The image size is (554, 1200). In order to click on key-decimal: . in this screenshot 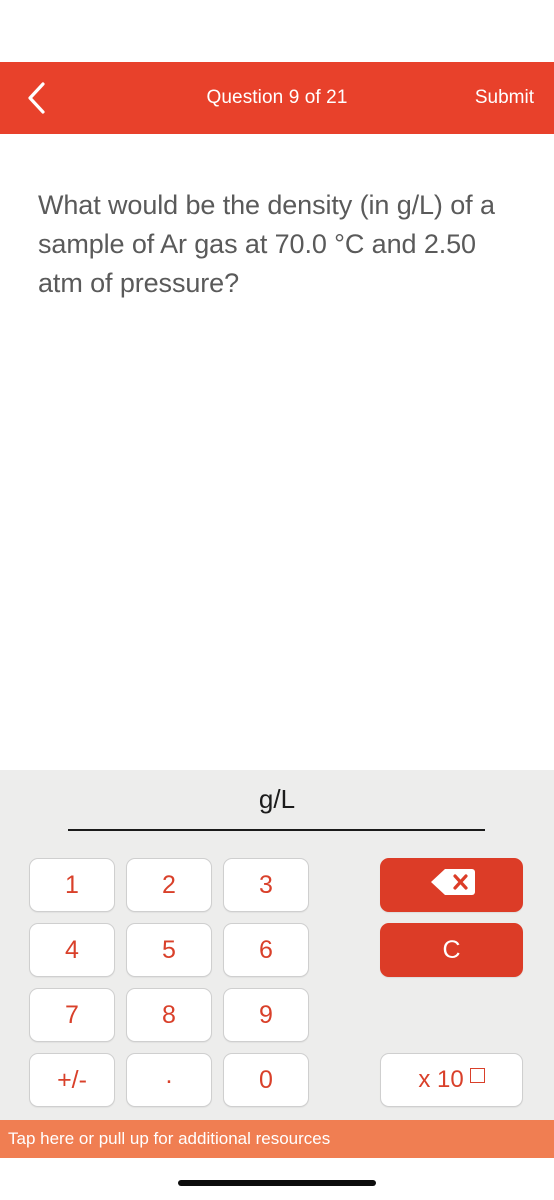, I will do `click(169, 1080)`.